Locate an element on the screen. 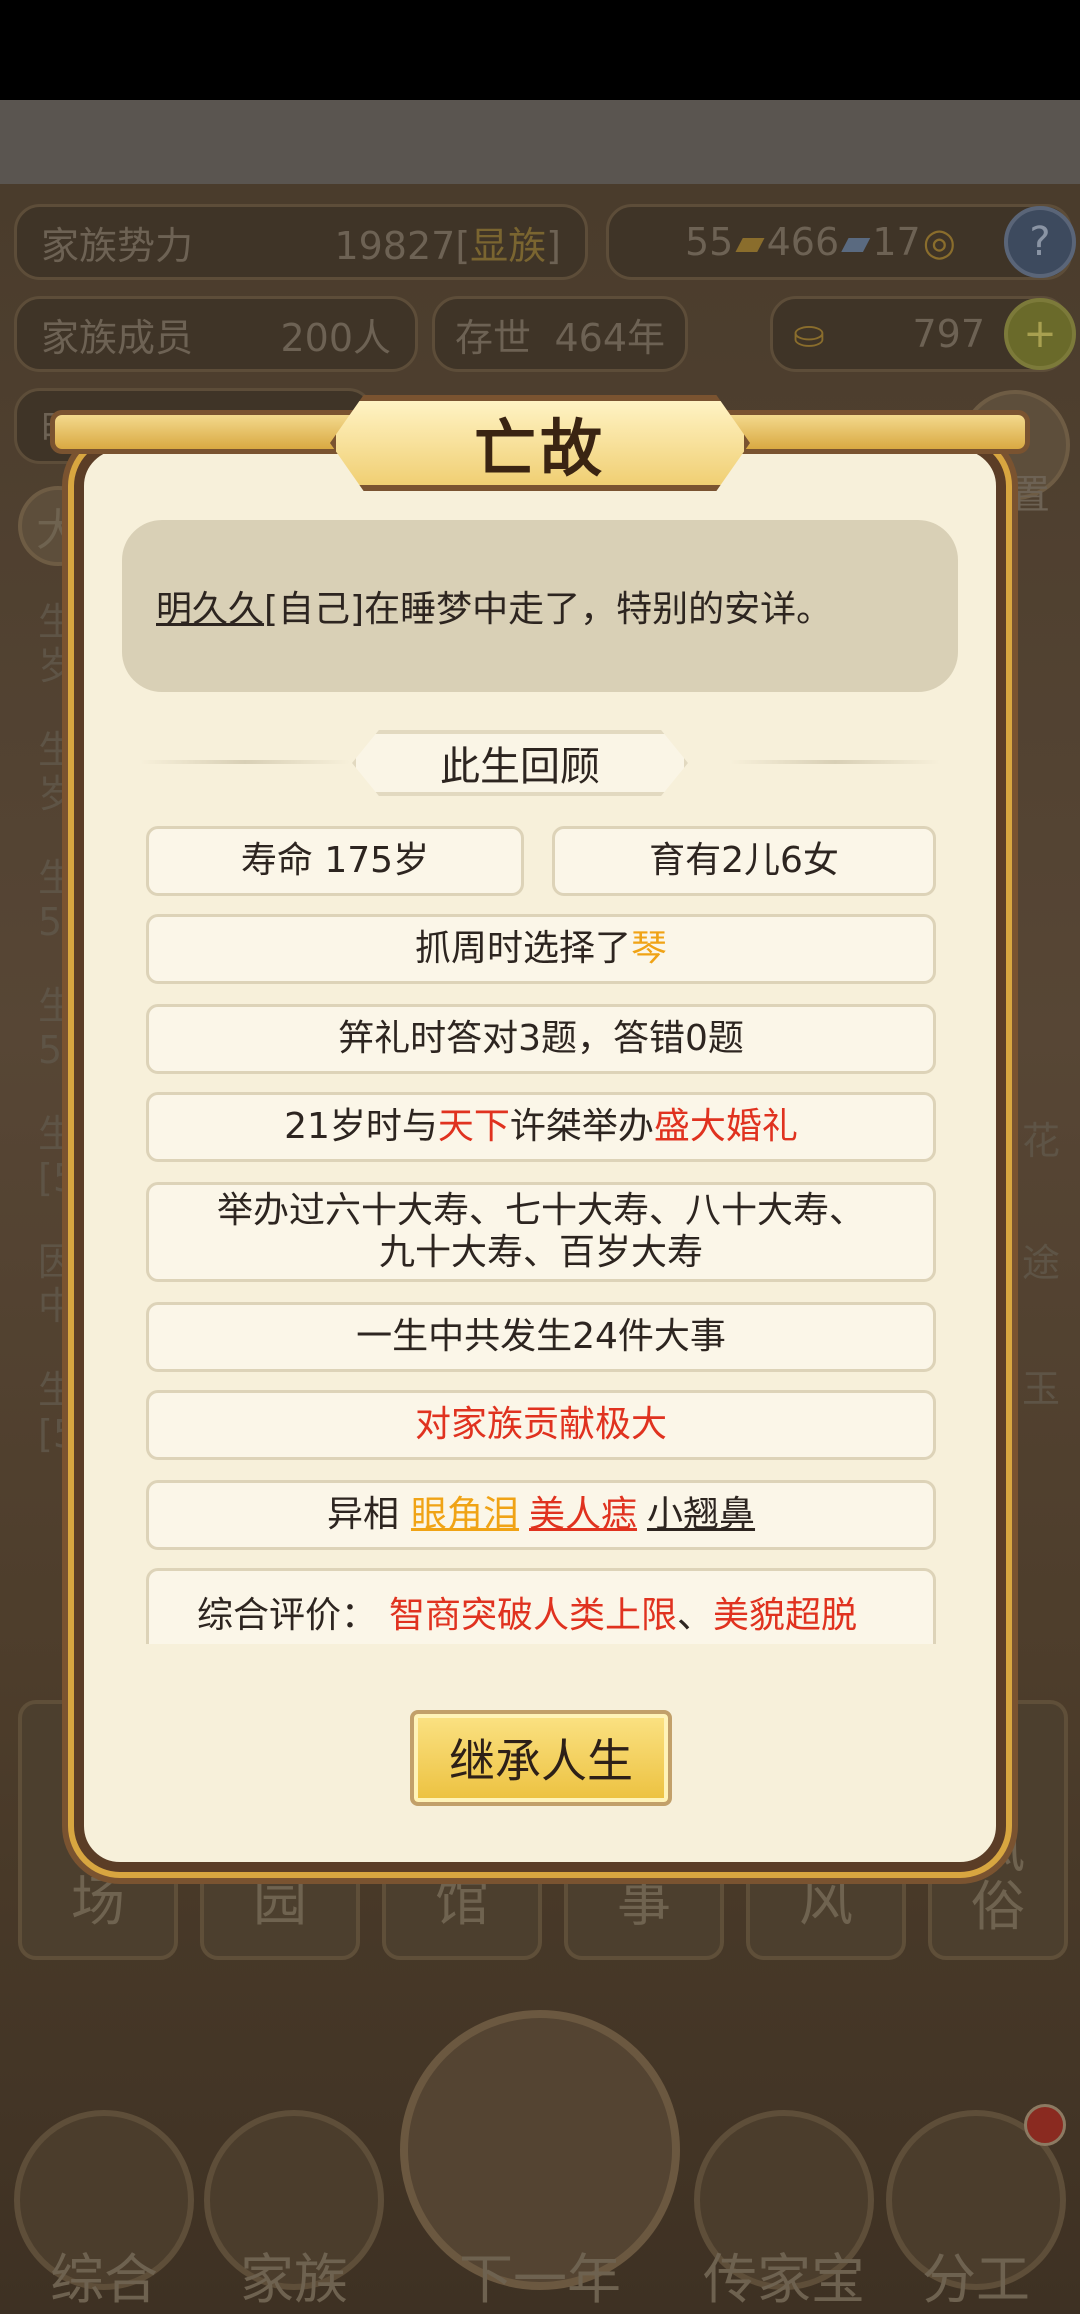  nav-label: 传家宝 is located at coordinates (784, 2279).